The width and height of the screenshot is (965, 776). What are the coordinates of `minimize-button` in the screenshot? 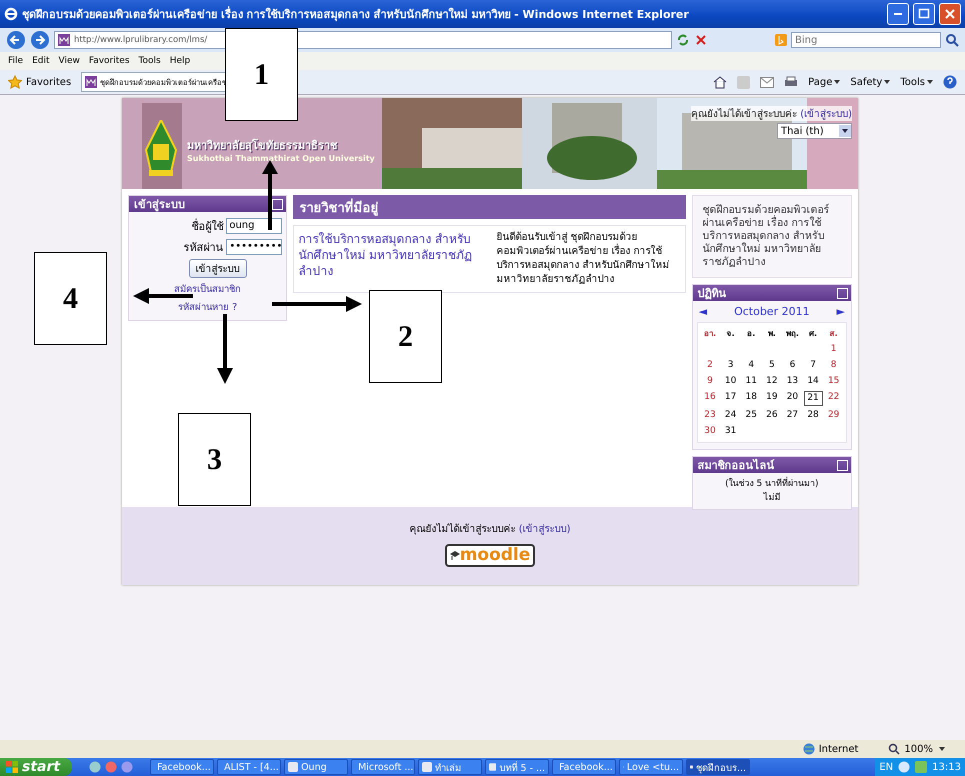 It's located at (898, 14).